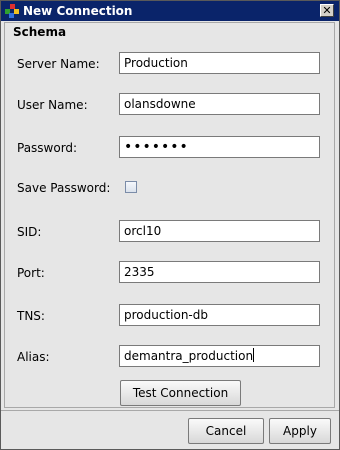  I want to click on save-password-checkbox, so click(131, 187).